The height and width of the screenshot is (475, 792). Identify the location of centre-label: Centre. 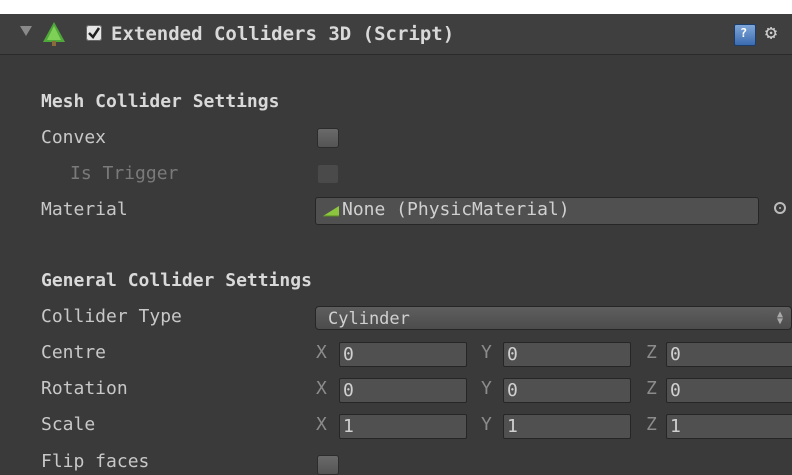
(74, 352).